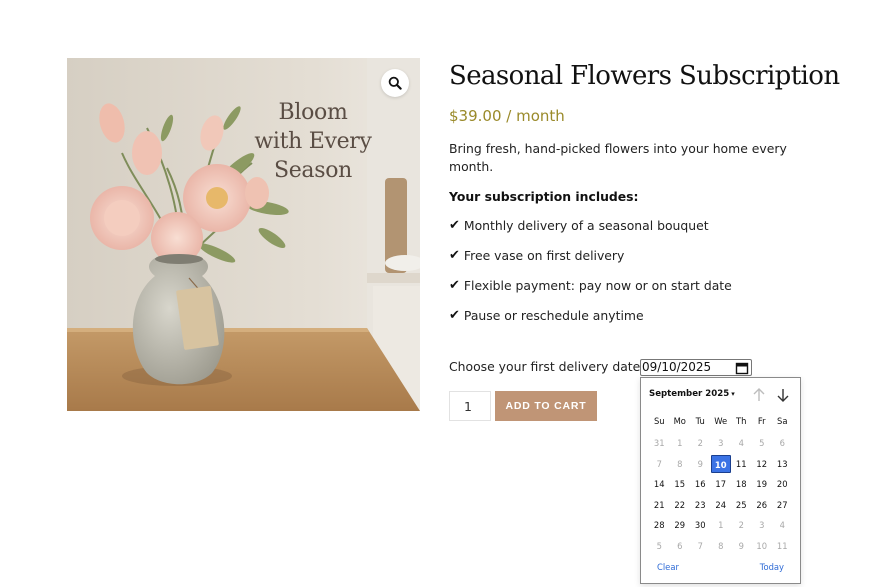  I want to click on delivery-date-value: 09/10/2025, so click(677, 367).